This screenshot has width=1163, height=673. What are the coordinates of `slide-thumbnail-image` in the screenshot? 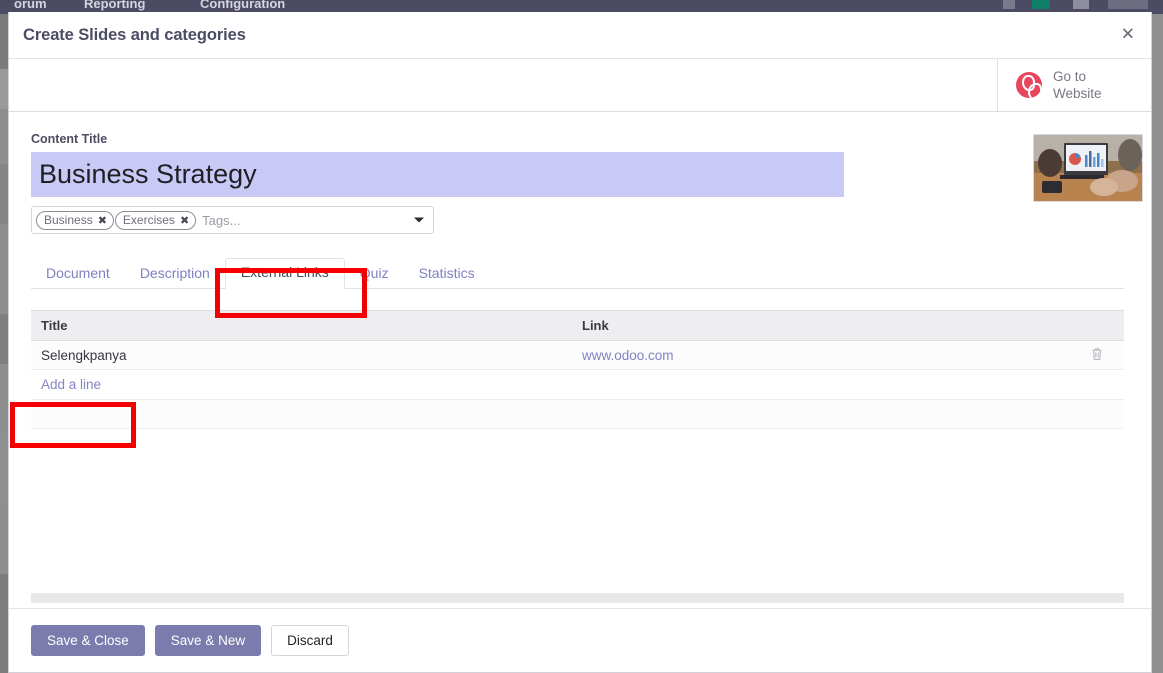 It's located at (1088, 168).